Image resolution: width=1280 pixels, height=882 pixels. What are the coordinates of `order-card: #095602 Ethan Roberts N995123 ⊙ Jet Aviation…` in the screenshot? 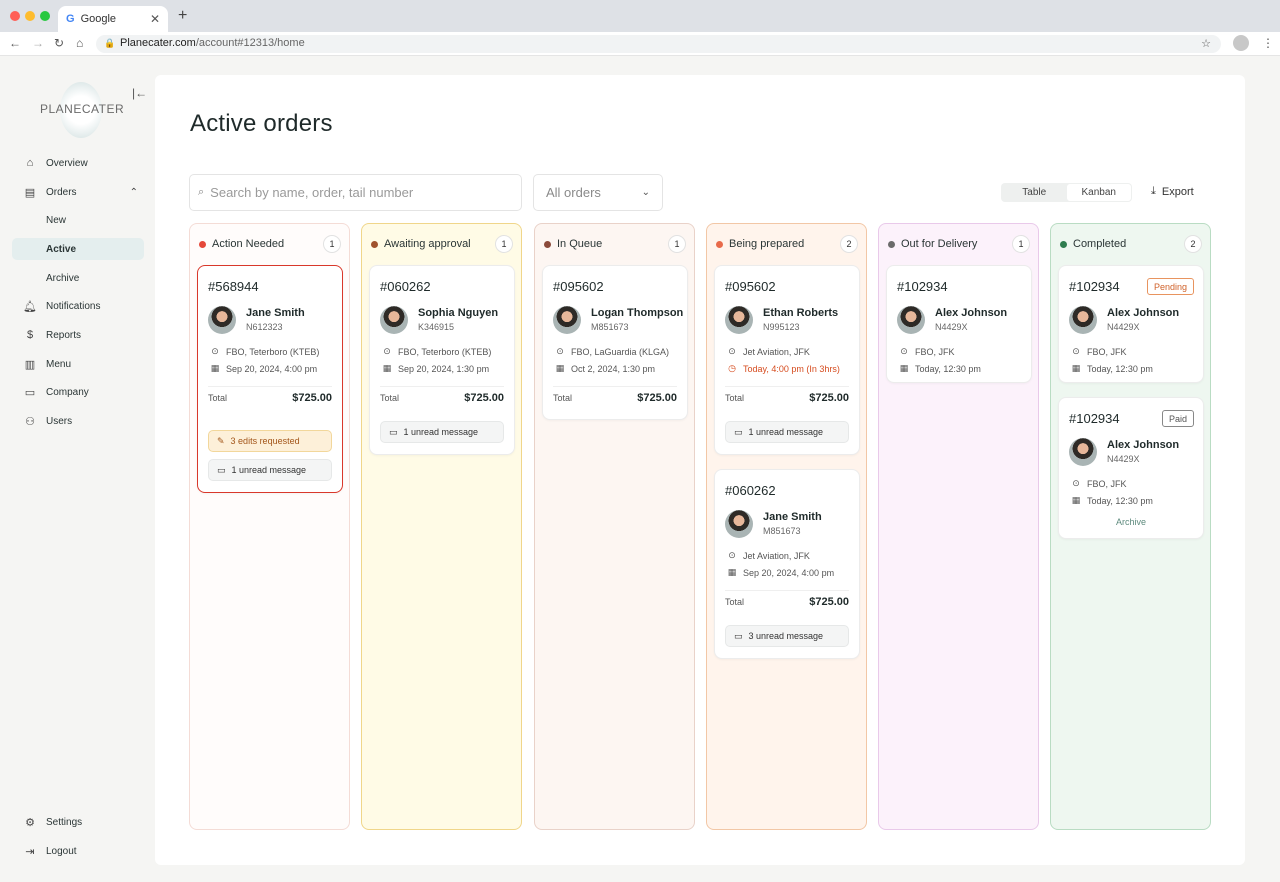 It's located at (787, 360).